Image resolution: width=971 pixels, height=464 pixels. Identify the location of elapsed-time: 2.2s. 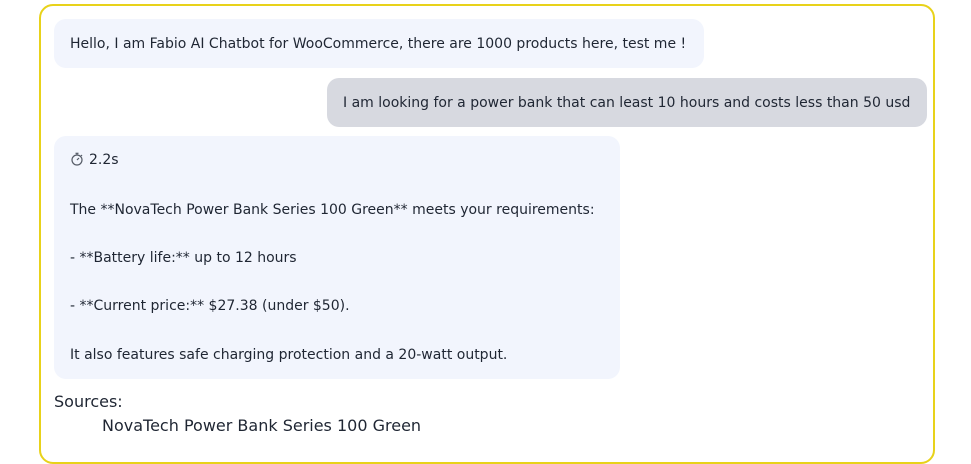
(104, 160).